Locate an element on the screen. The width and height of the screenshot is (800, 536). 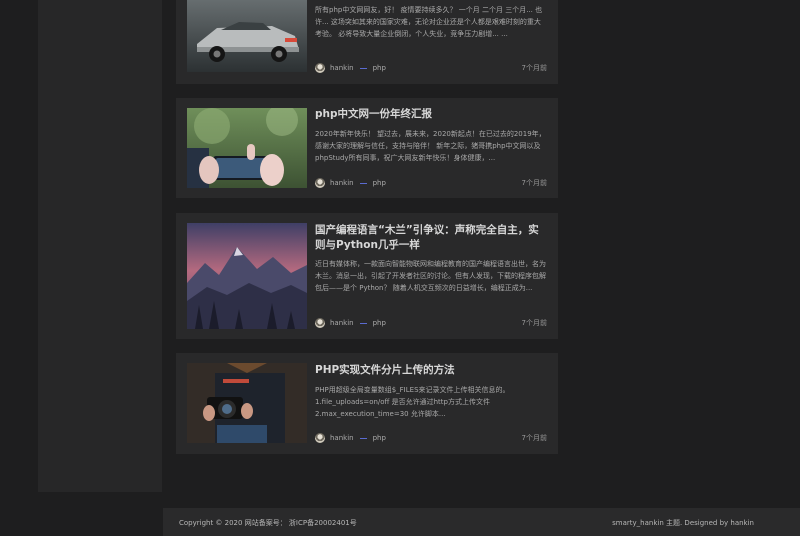
phone-photo is located at coordinates (247, 148).